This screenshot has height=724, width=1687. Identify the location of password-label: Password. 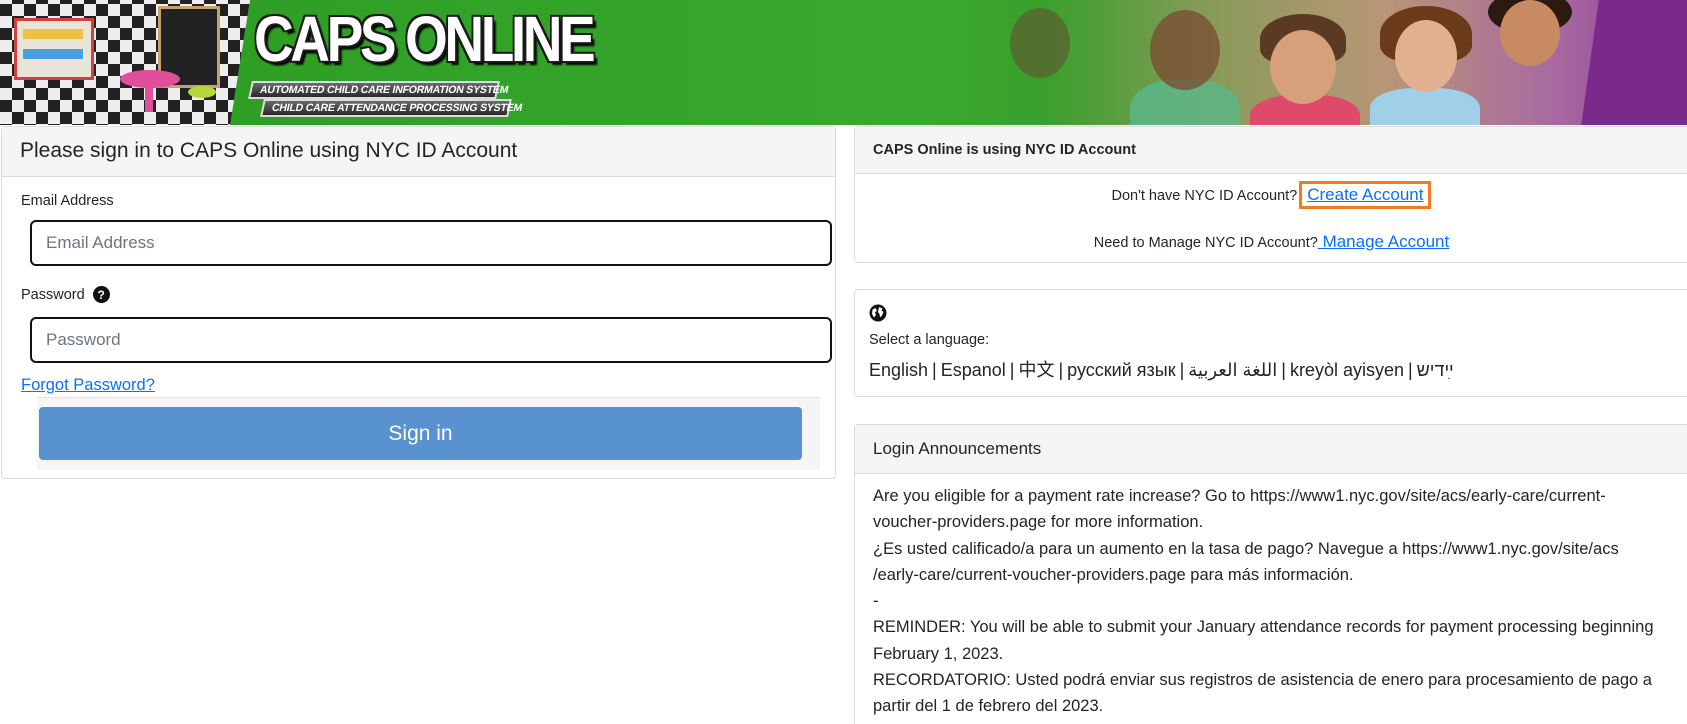
(53, 294).